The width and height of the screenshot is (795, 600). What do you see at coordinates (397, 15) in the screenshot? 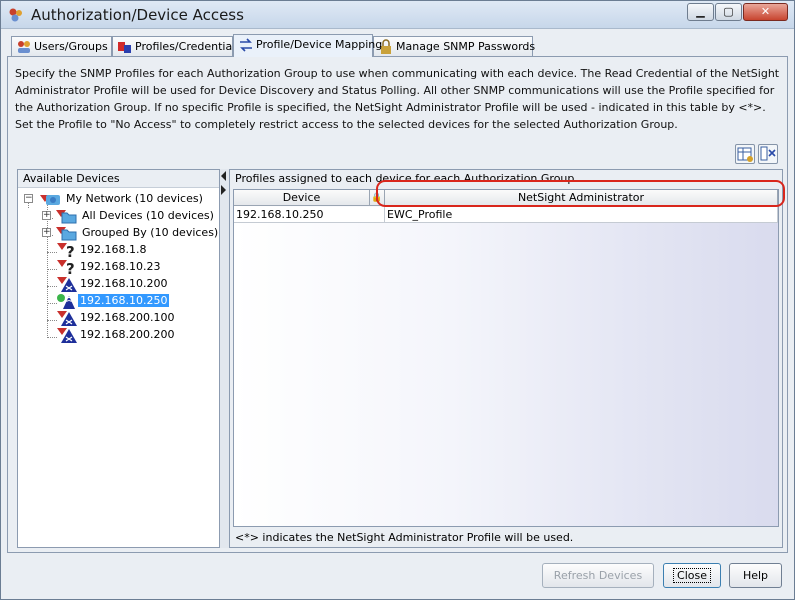
I see `title-bar: Authorization/Device Access ▁ ▢ ✕` at bounding box center [397, 15].